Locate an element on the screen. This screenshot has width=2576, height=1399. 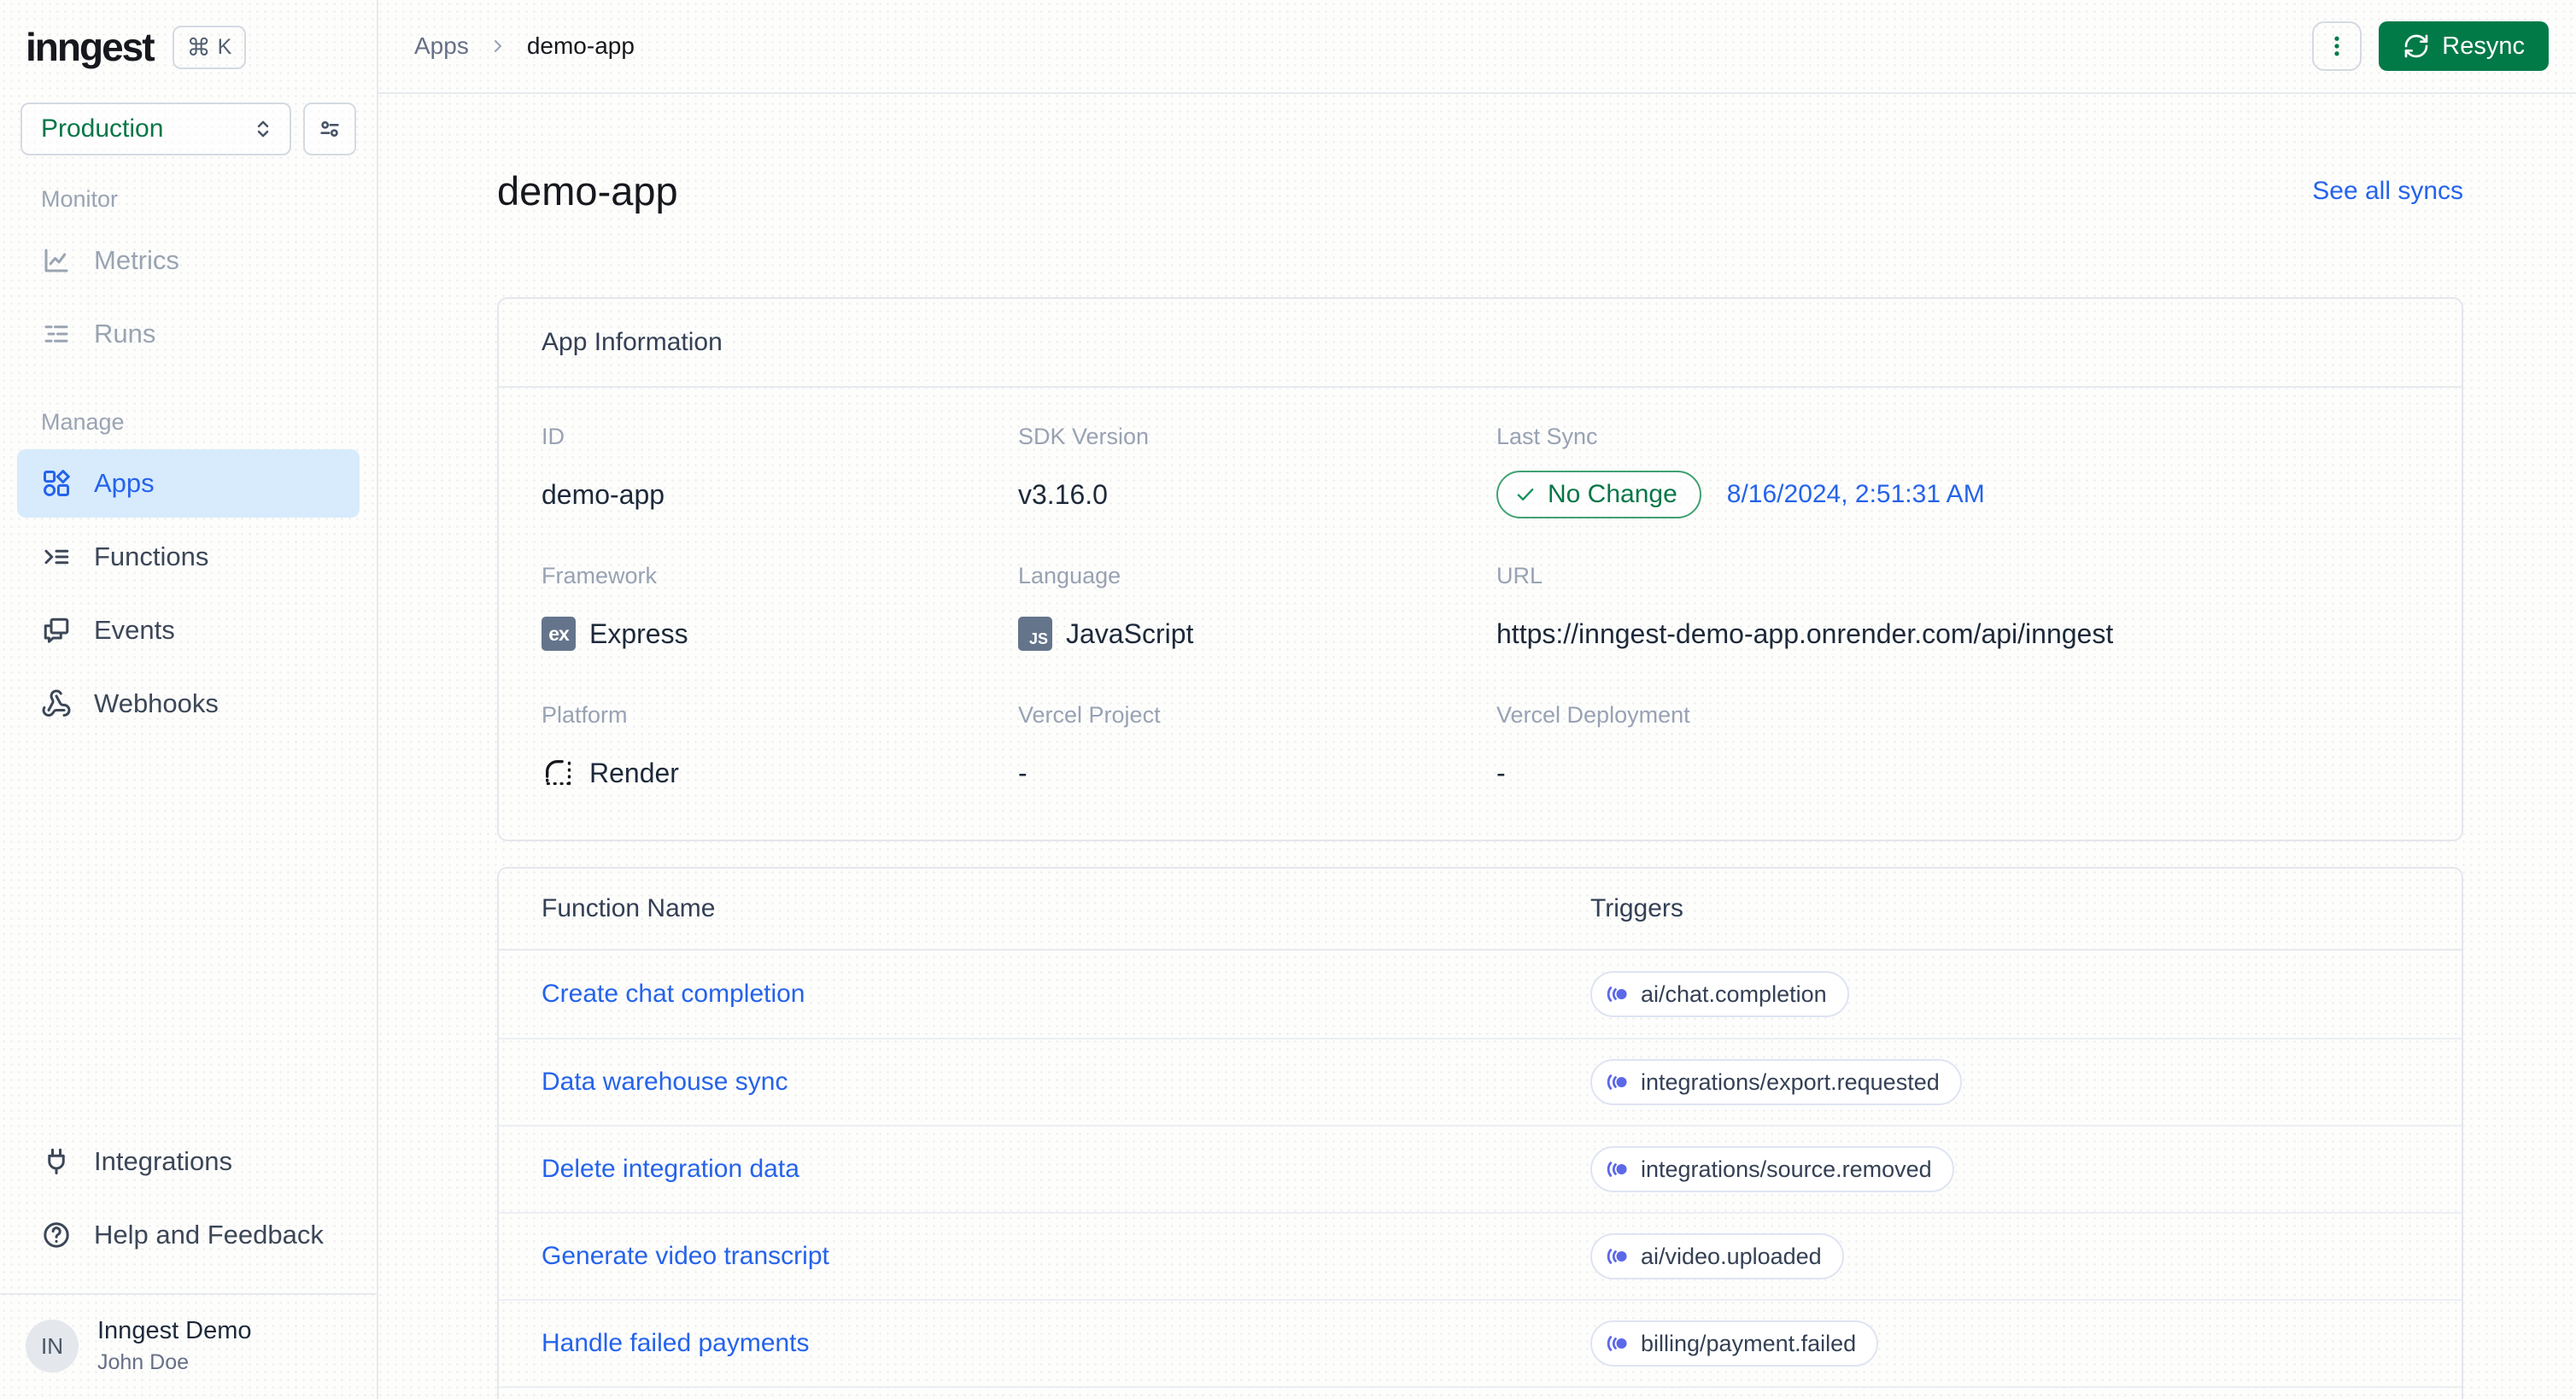
render-platform-icon is located at coordinates (559, 773).